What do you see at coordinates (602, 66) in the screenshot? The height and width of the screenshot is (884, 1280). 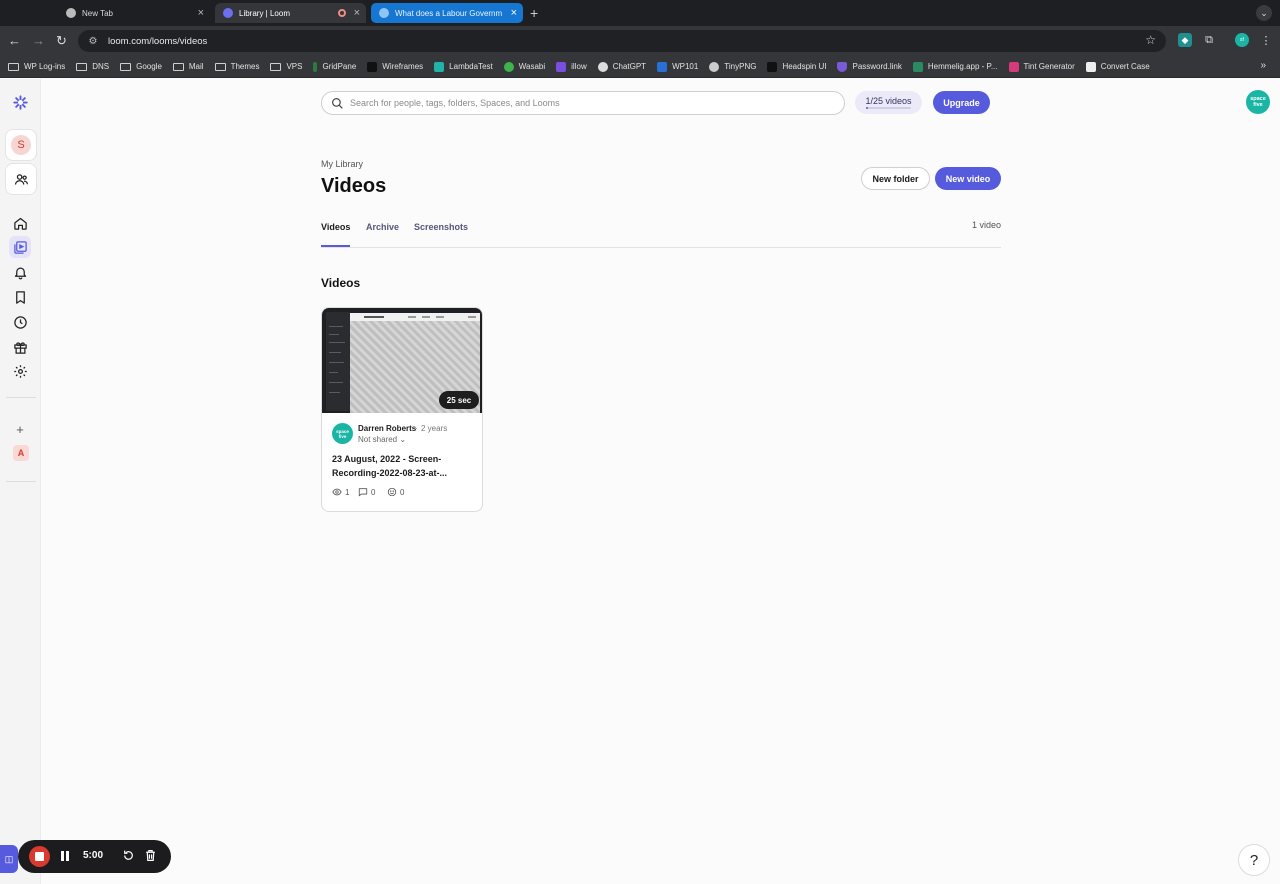 I see `chatgpt-icon` at bounding box center [602, 66].